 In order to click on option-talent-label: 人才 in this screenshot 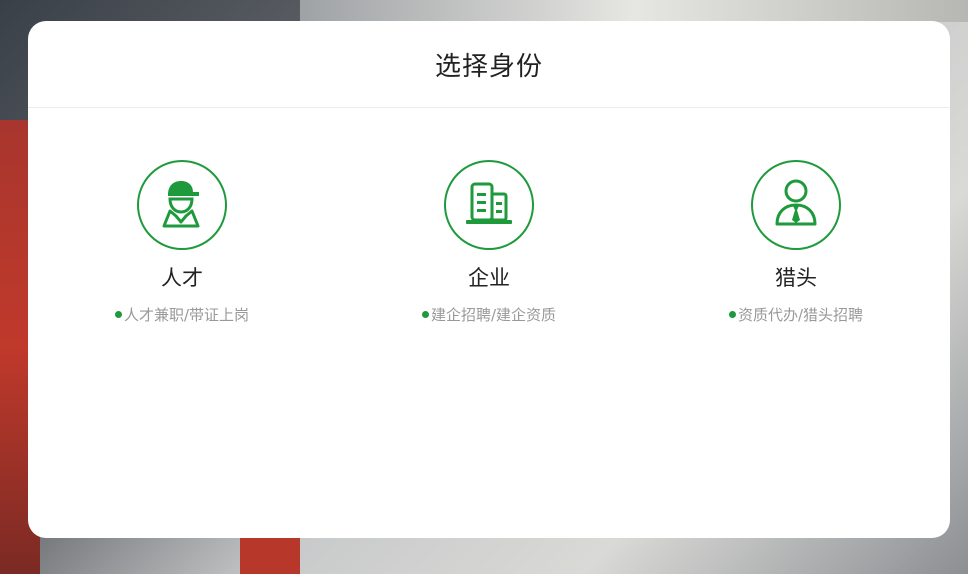, I will do `click(182, 278)`.